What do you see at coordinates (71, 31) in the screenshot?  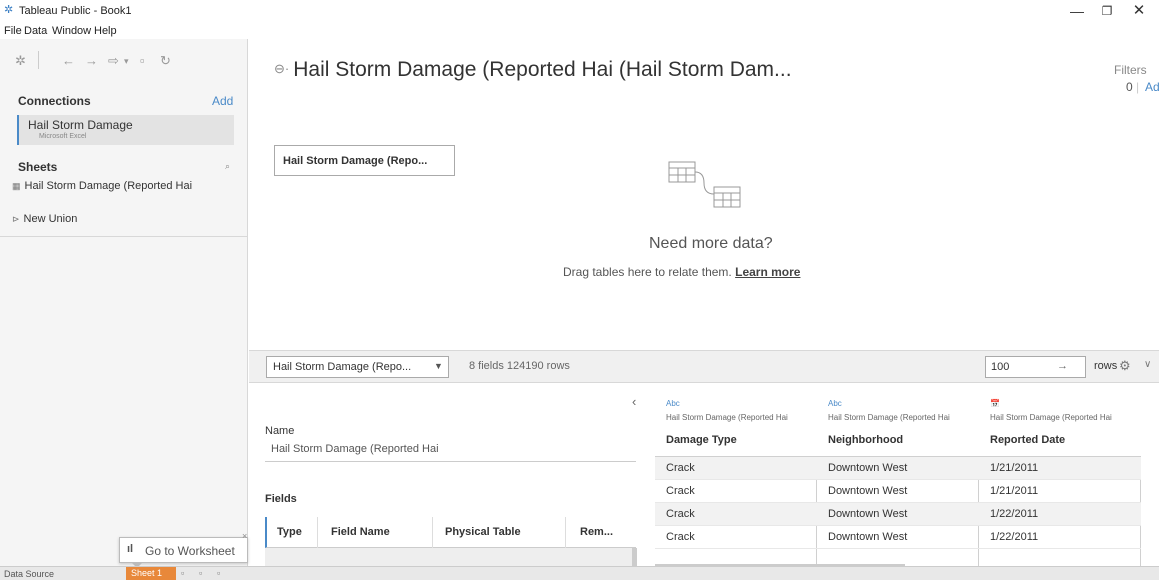 I see `menu-window: Window` at bounding box center [71, 31].